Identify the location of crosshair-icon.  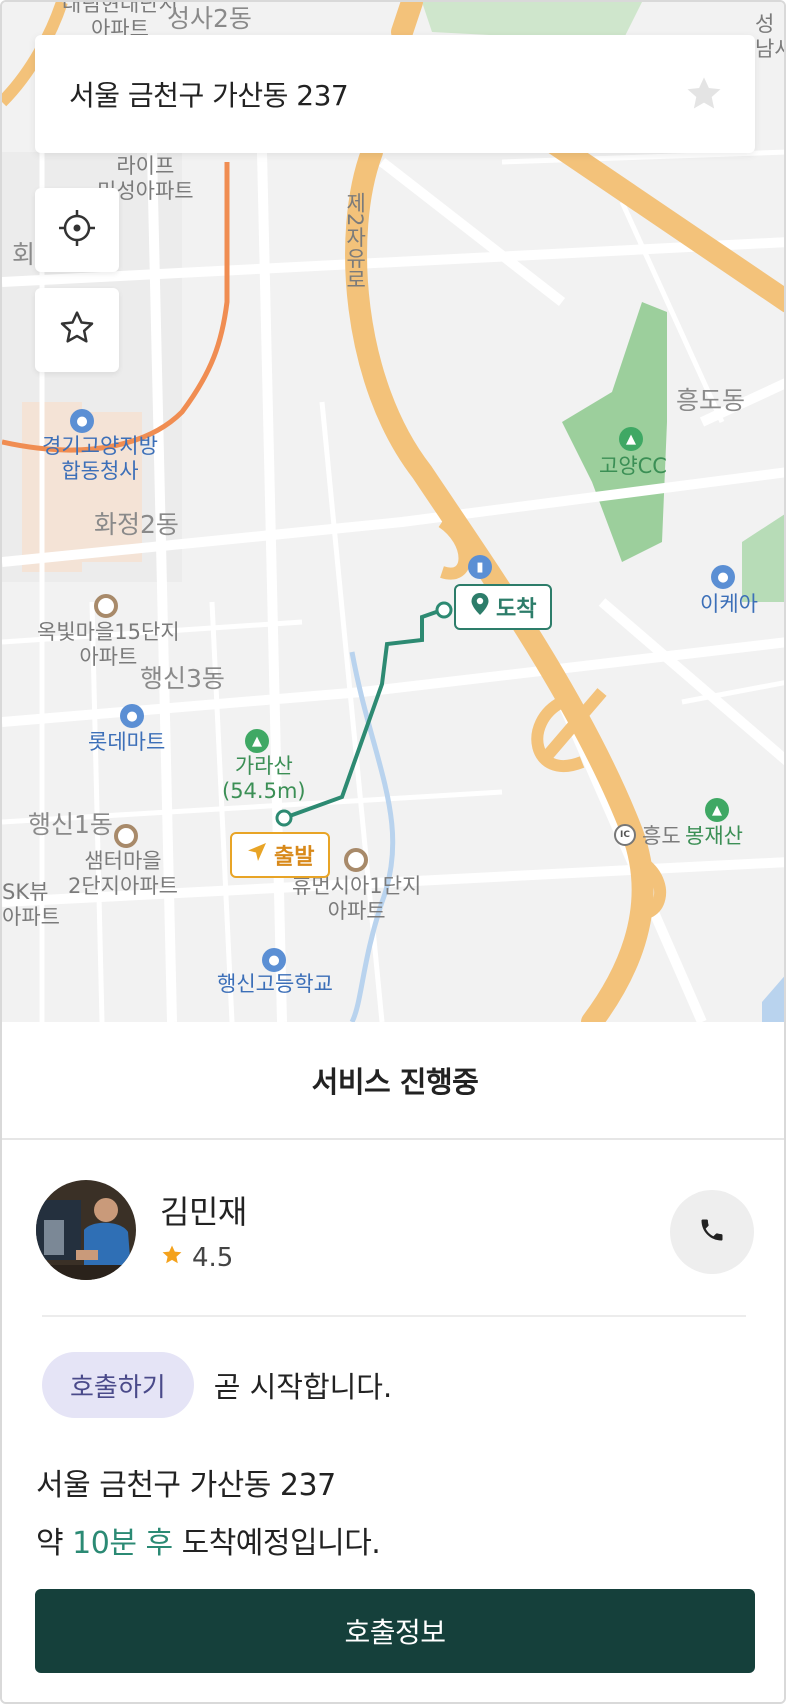
(77, 230).